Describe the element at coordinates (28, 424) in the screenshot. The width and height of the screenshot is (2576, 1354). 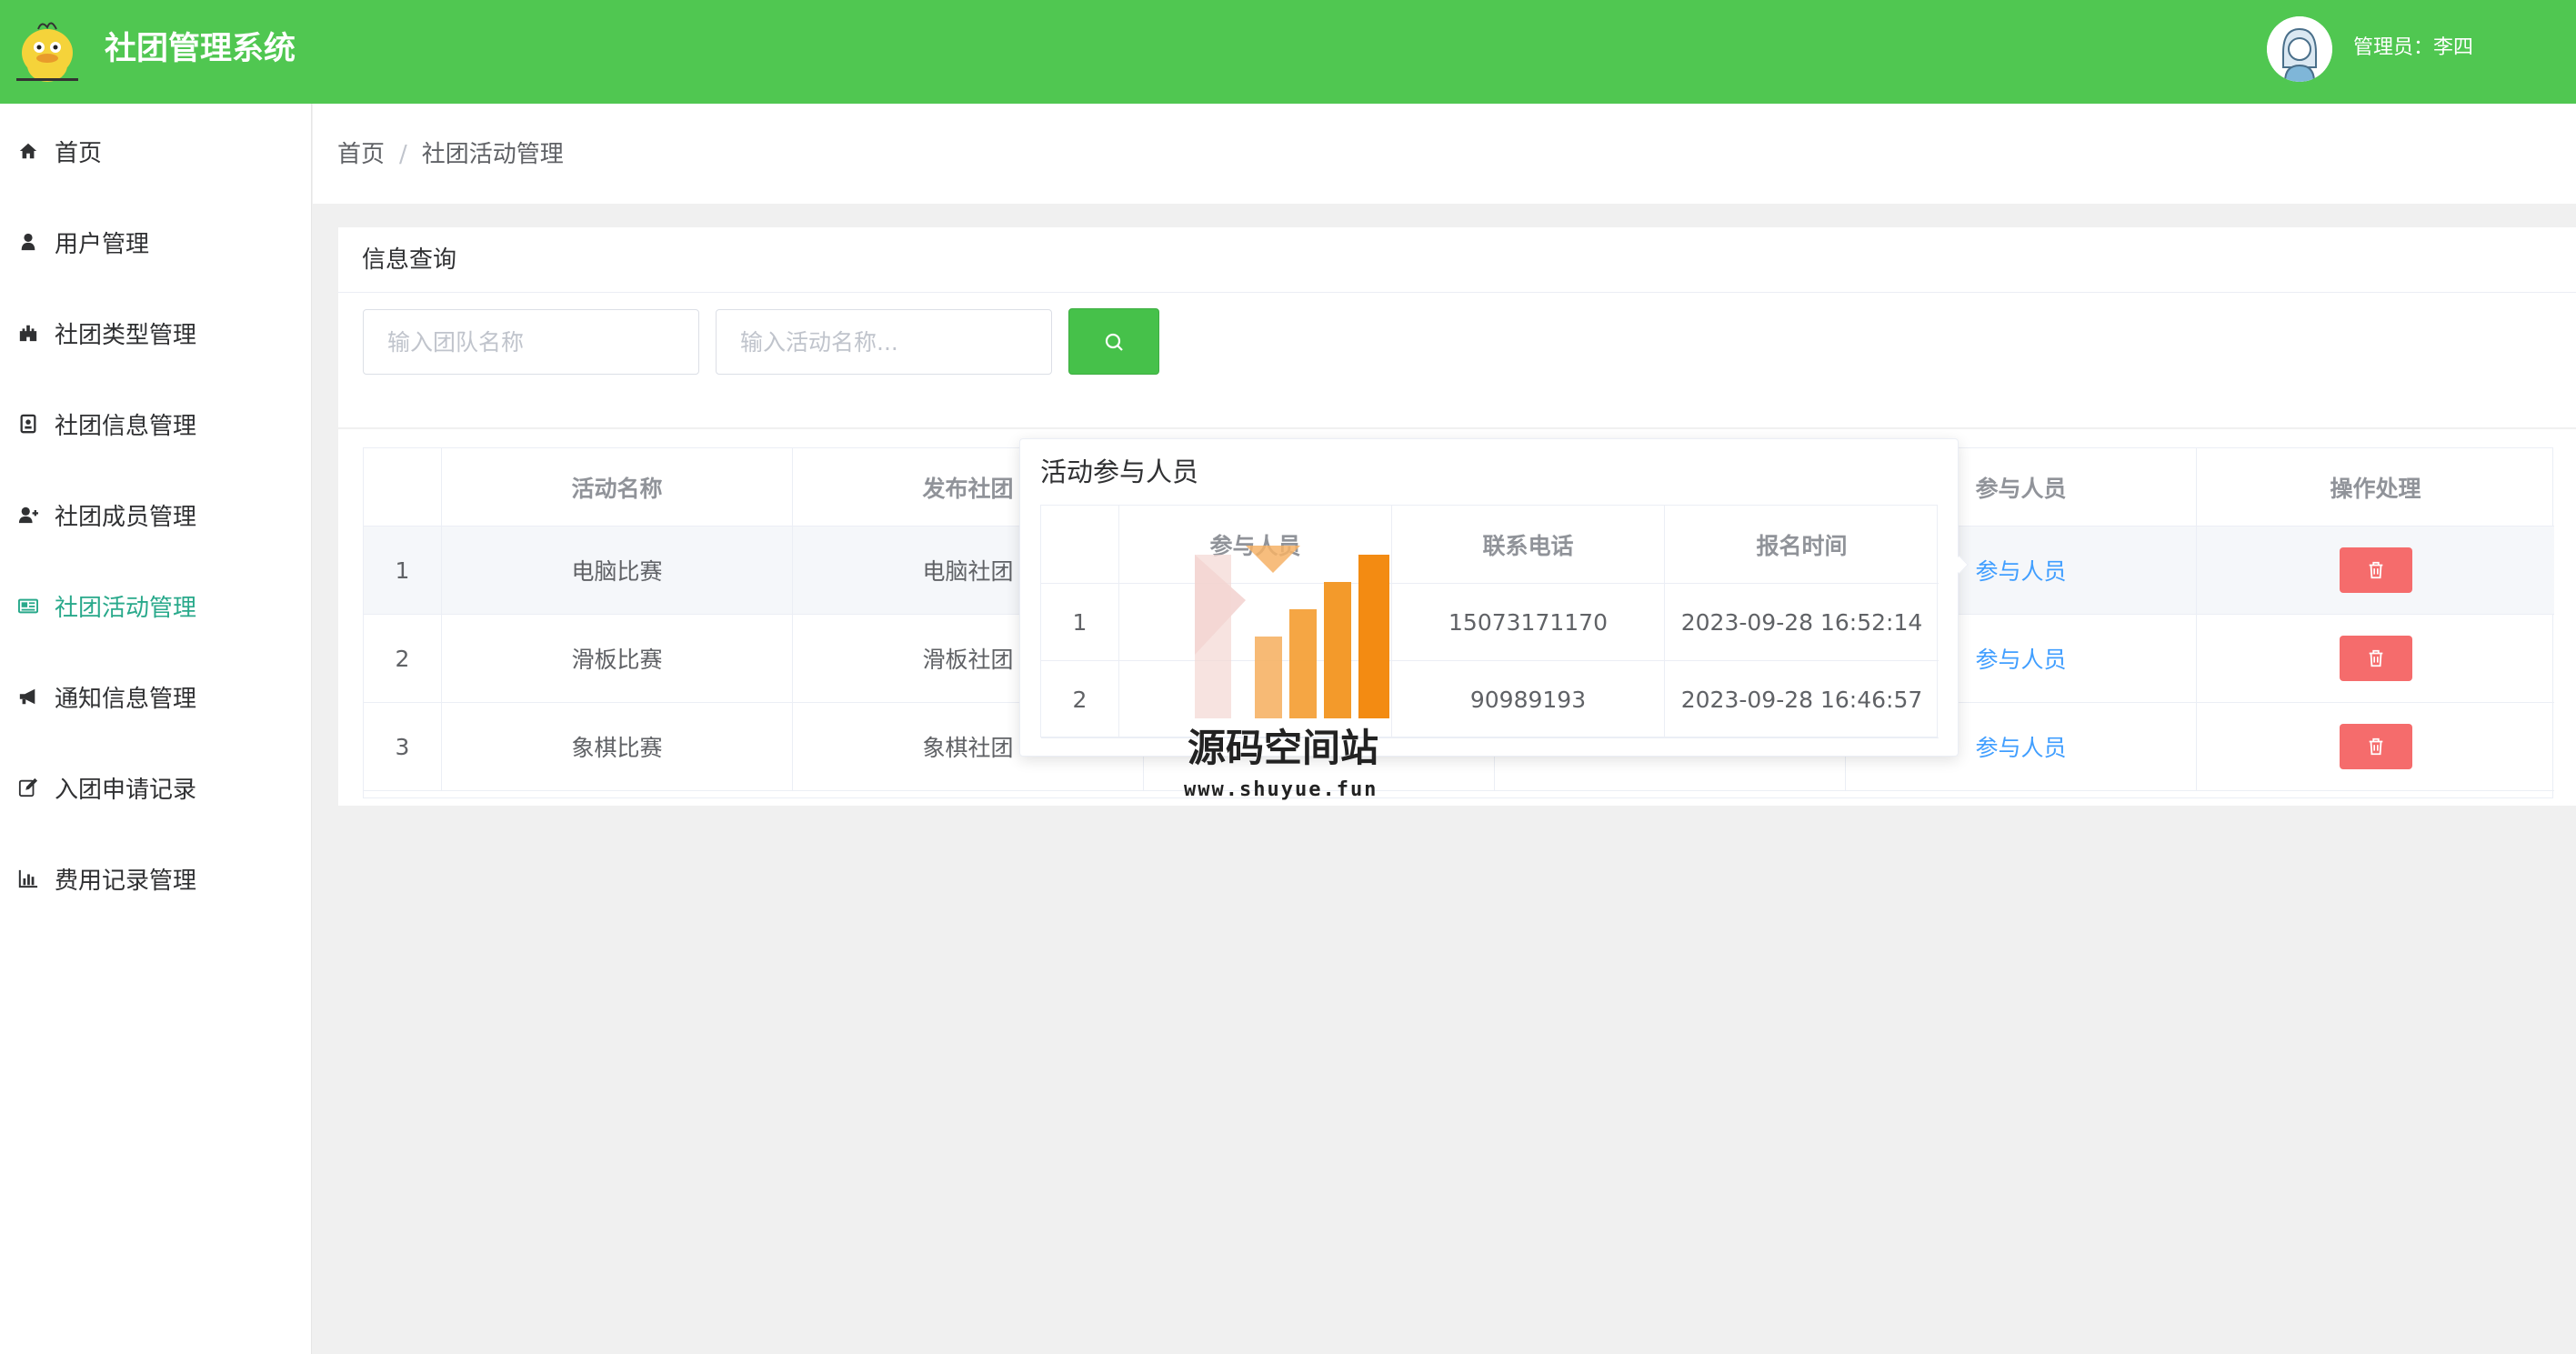
I see `id-card-icon` at that location.